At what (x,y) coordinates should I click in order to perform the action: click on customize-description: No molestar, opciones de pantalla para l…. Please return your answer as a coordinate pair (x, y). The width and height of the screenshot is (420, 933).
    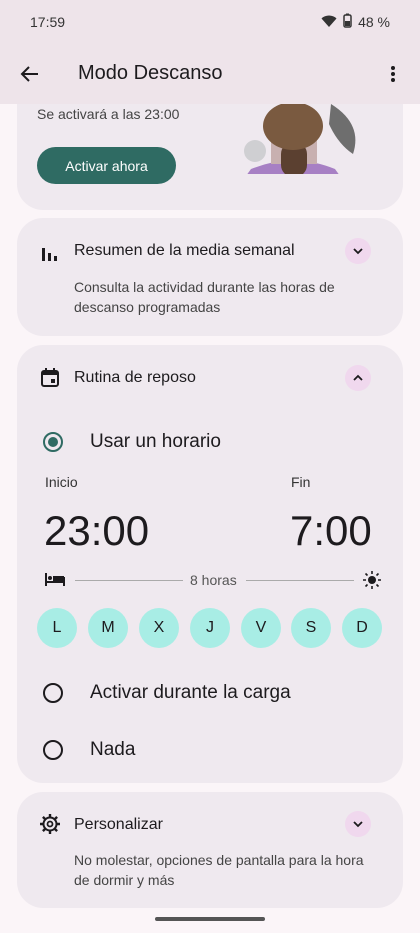
    Looking at the image, I should click on (219, 870).